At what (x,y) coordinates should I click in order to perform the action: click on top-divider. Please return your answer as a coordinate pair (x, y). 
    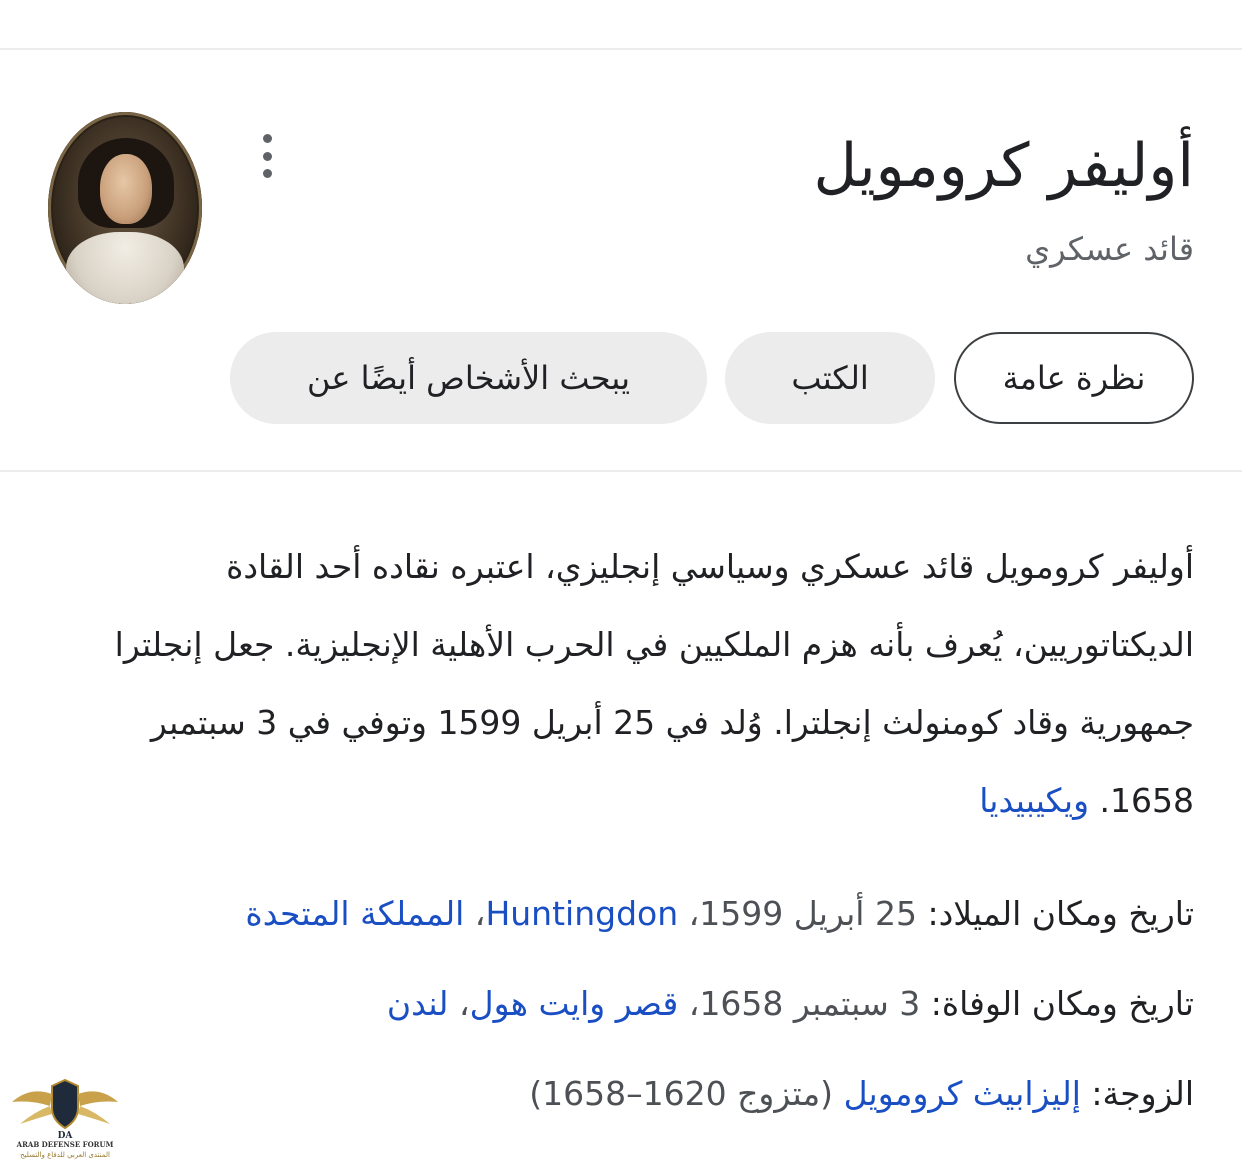
    Looking at the image, I should click on (621, 25).